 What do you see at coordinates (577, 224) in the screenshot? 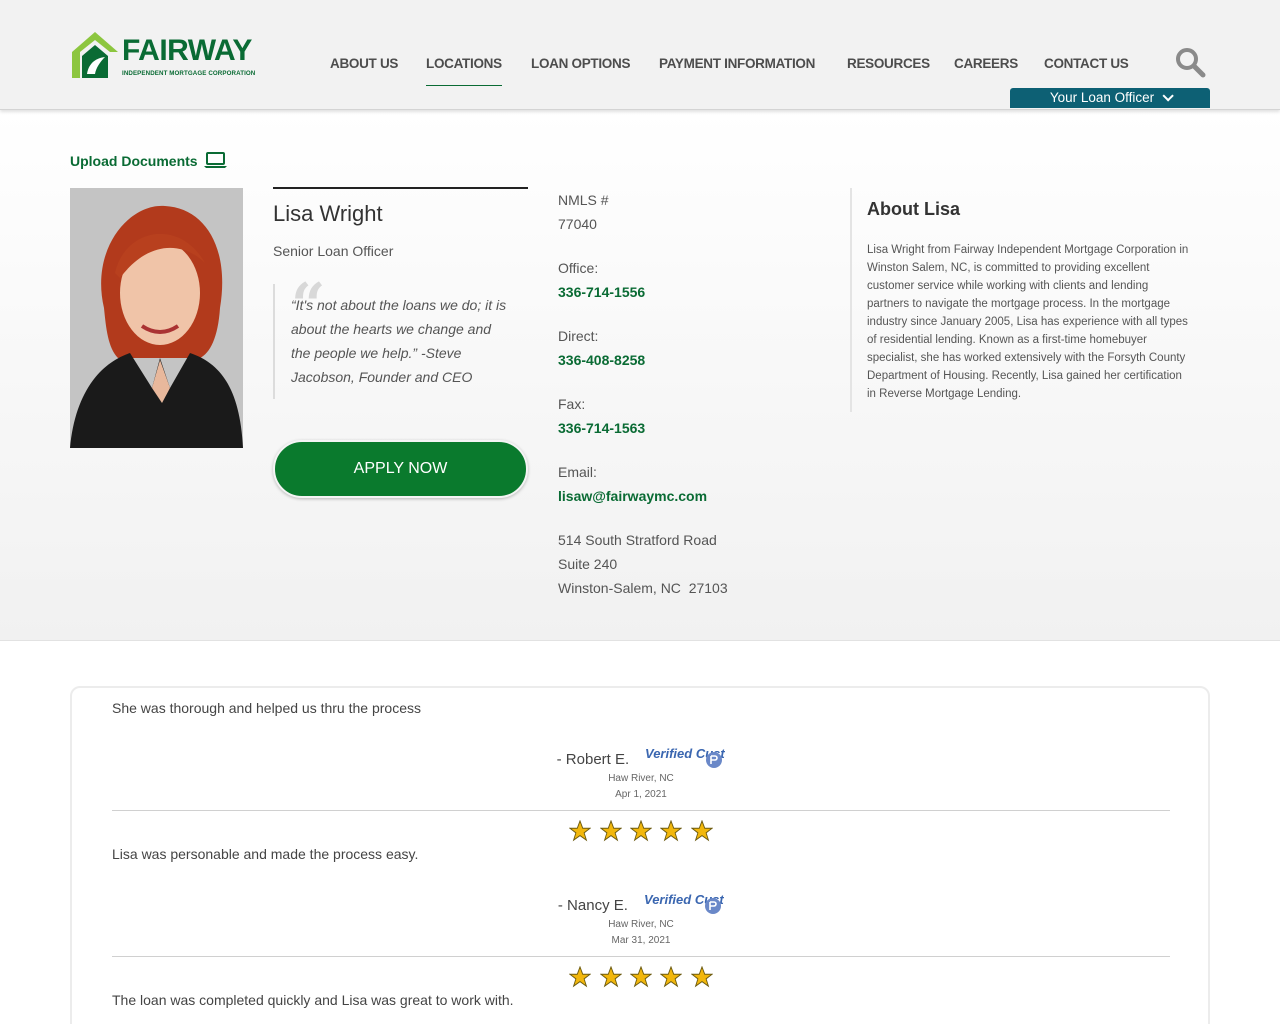
I see `nmls-number: 77040` at bounding box center [577, 224].